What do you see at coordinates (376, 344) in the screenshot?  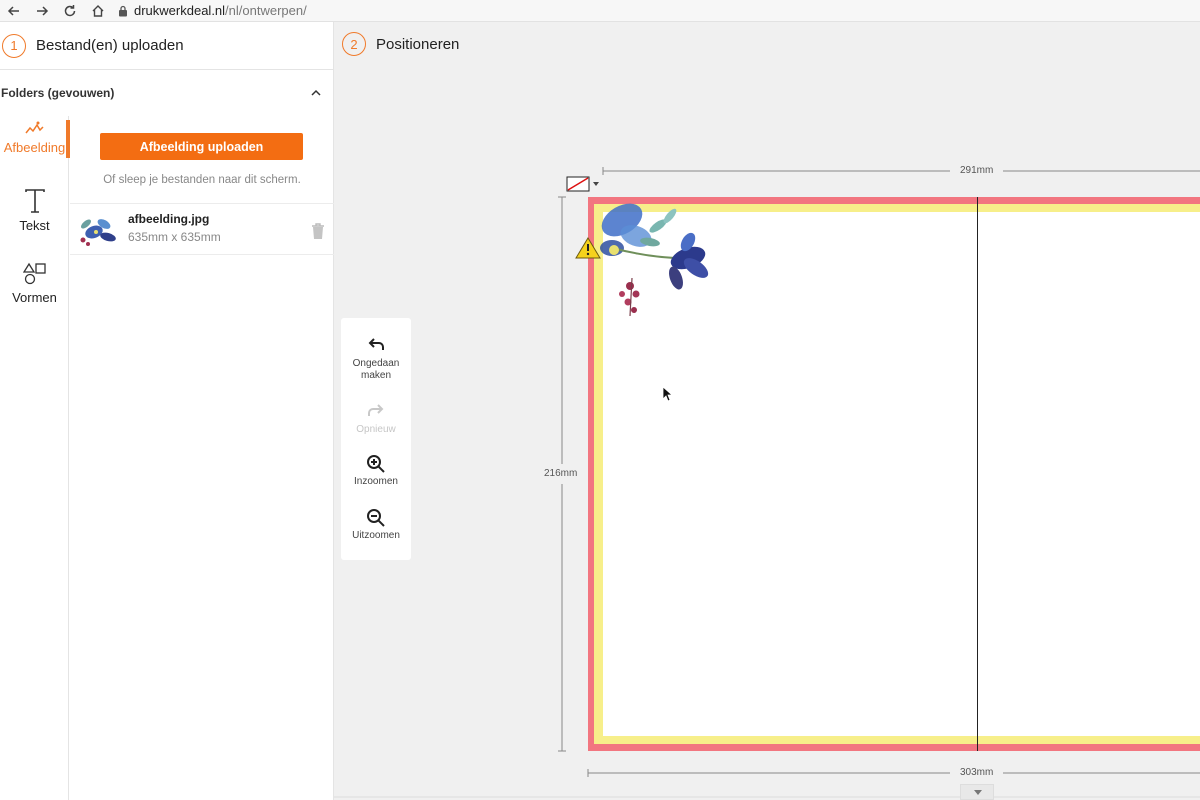 I see `undo-icon` at bounding box center [376, 344].